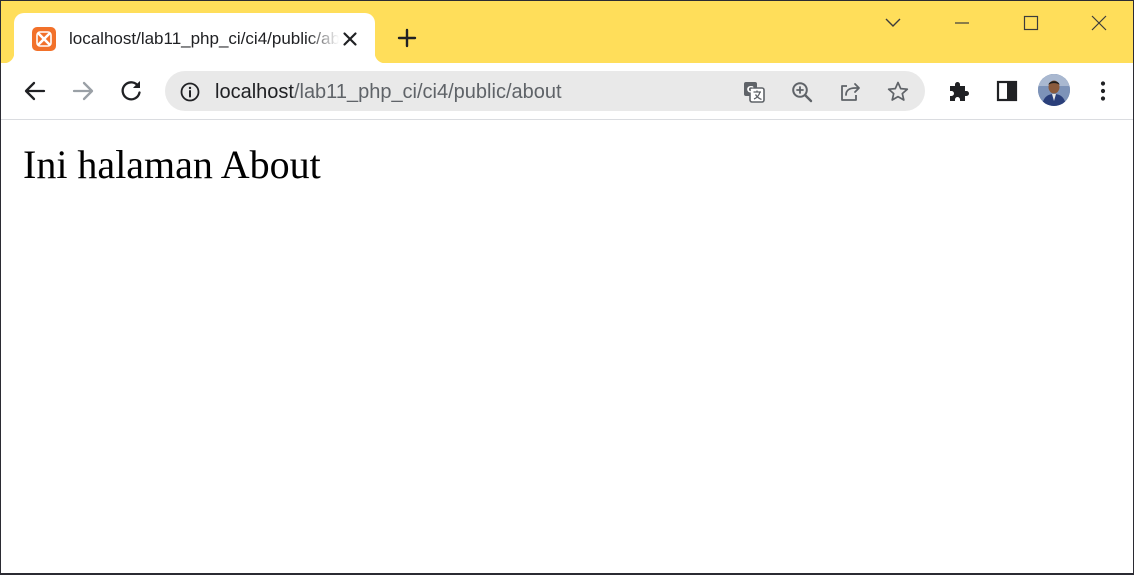  I want to click on site-info-icon, so click(190, 92).